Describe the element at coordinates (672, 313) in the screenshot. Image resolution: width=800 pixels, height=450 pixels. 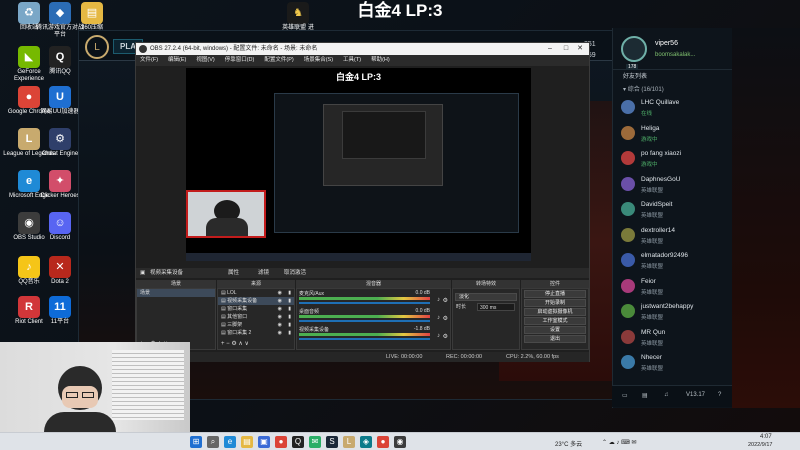
I see `friend-item: justwant2behappy 英雄联盟` at that location.